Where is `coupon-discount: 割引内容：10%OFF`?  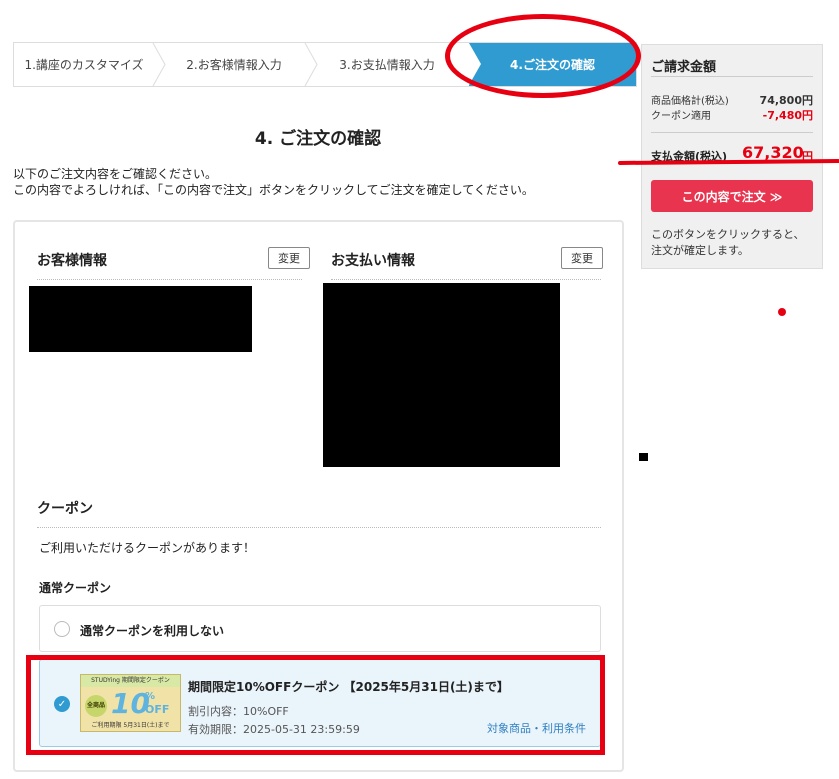 coupon-discount: 割引内容：10%OFF is located at coordinates (238, 711).